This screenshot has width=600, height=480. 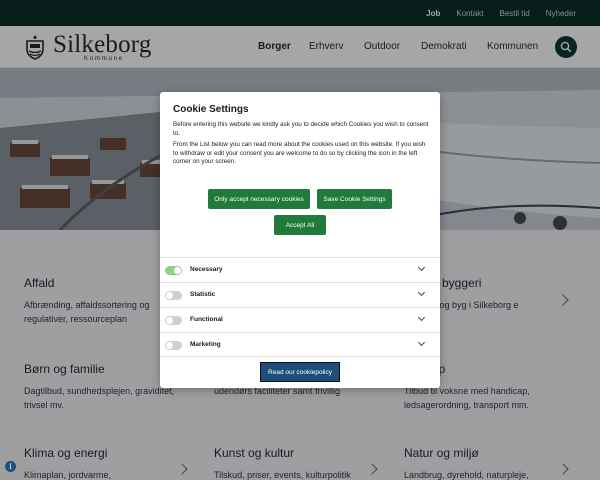 I want to click on statistic-toggle, so click(x=173, y=295).